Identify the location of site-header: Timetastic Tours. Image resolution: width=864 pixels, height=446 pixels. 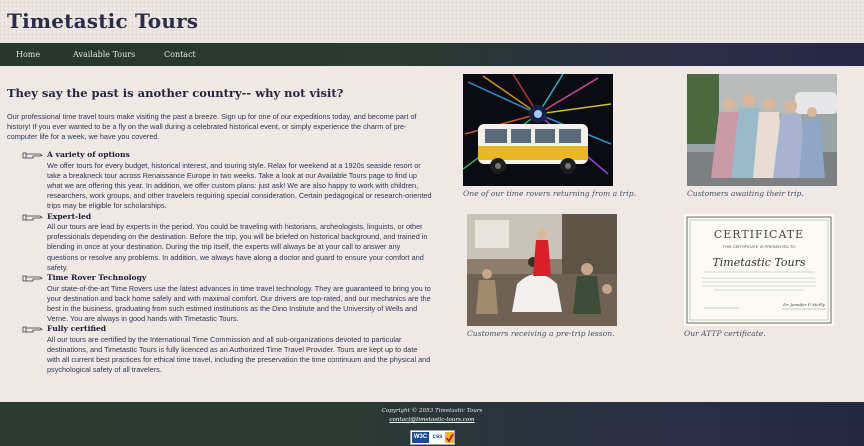
(432, 21).